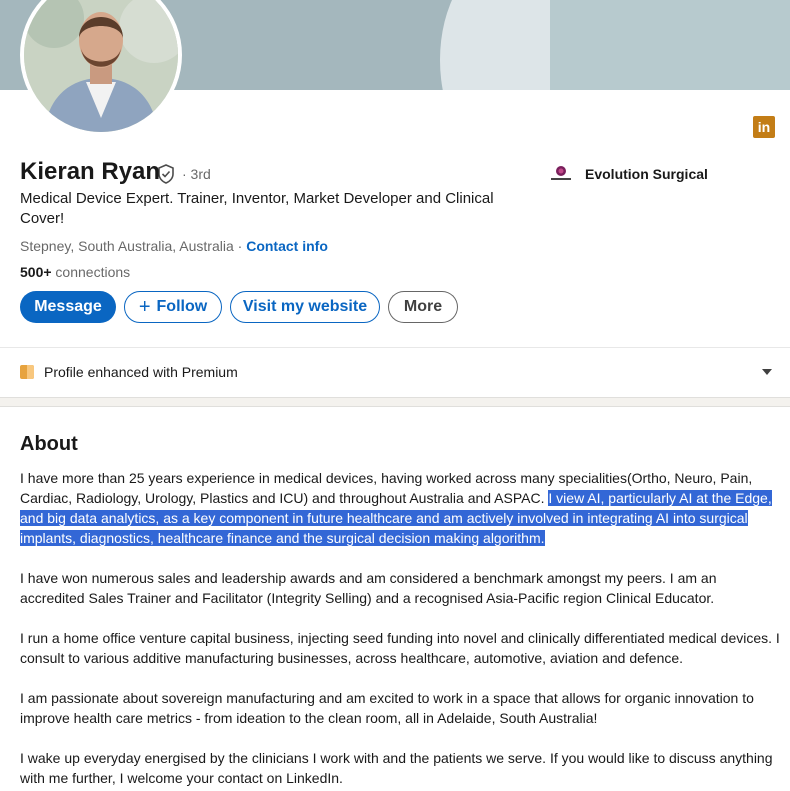 The image size is (790, 791). What do you see at coordinates (764, 127) in the screenshot?
I see `linkedin-icon: in` at bounding box center [764, 127].